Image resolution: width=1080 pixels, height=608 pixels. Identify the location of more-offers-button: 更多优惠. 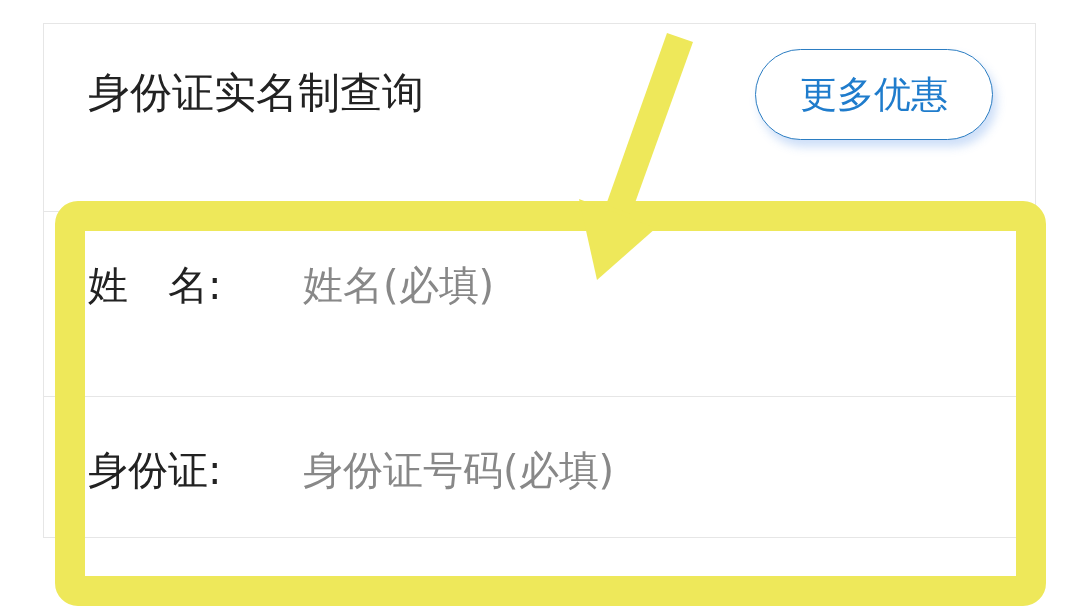
(874, 94).